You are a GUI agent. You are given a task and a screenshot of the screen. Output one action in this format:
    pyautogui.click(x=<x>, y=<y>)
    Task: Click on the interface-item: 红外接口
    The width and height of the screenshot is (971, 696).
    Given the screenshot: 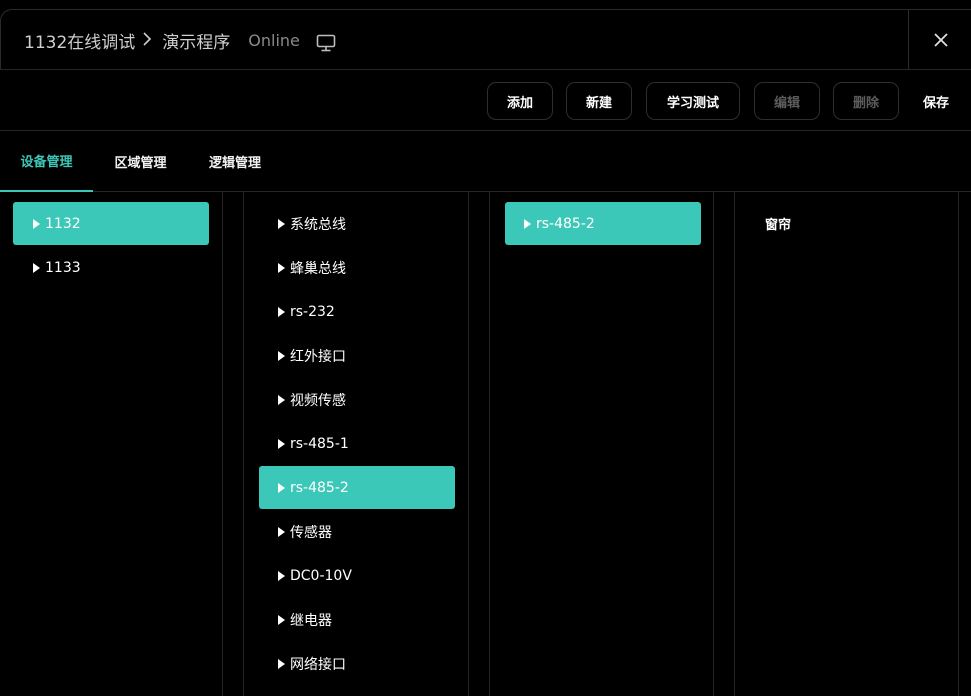 What is the action you would take?
    pyautogui.click(x=357, y=355)
    